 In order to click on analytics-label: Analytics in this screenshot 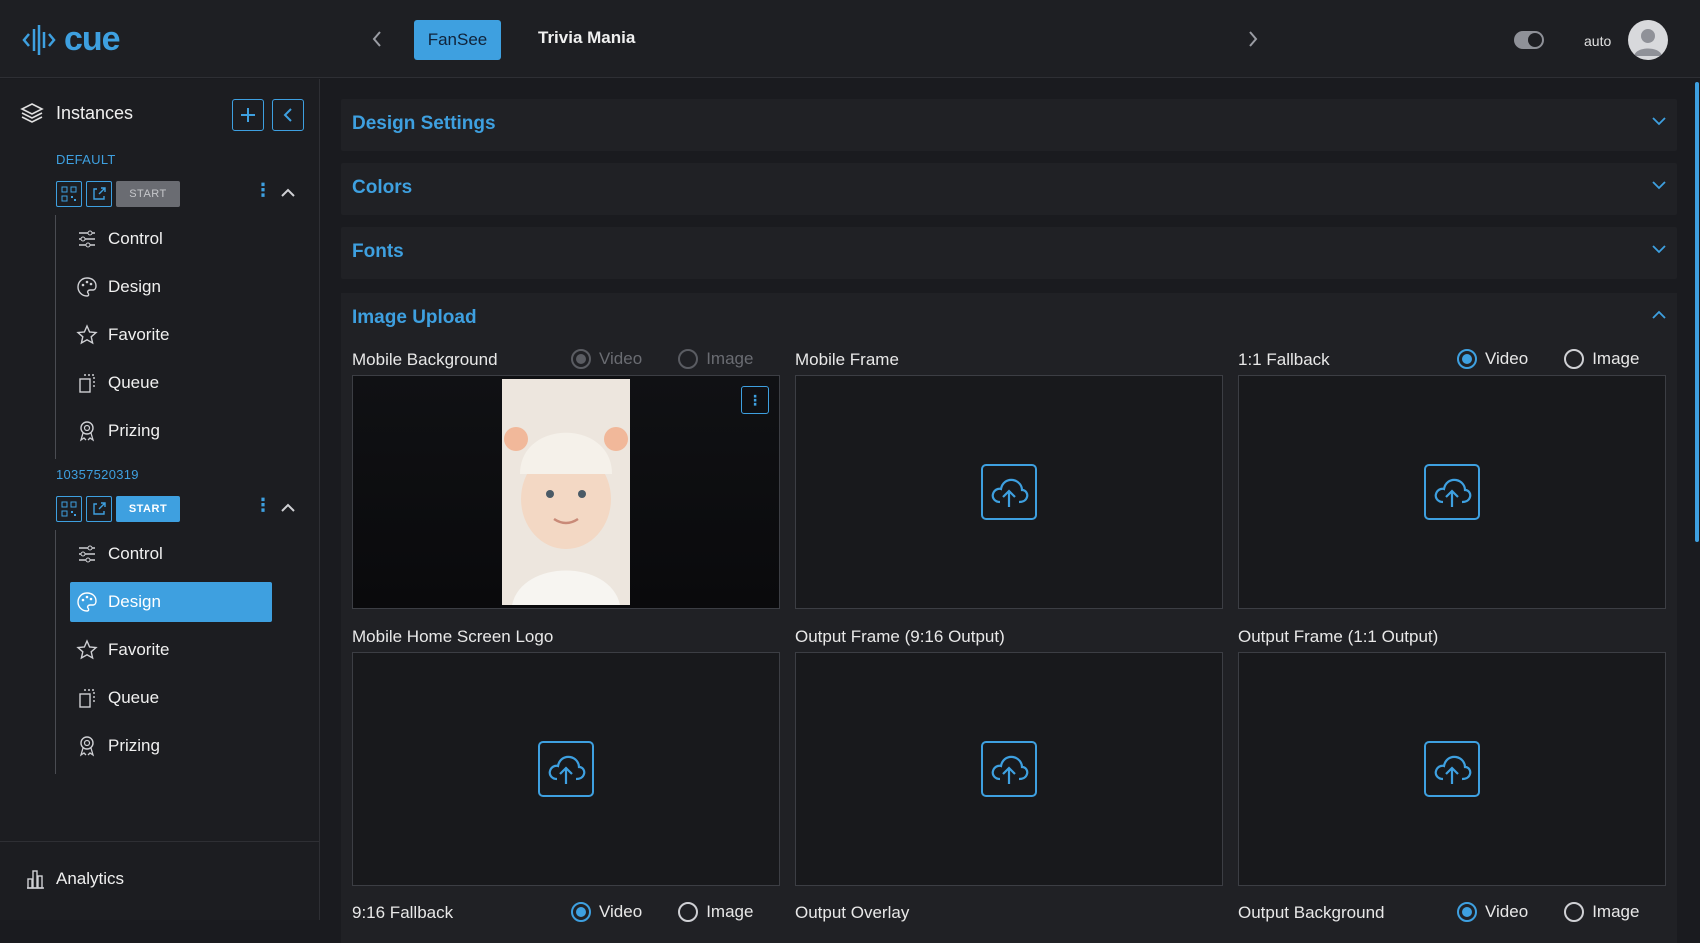, I will do `click(90, 878)`.